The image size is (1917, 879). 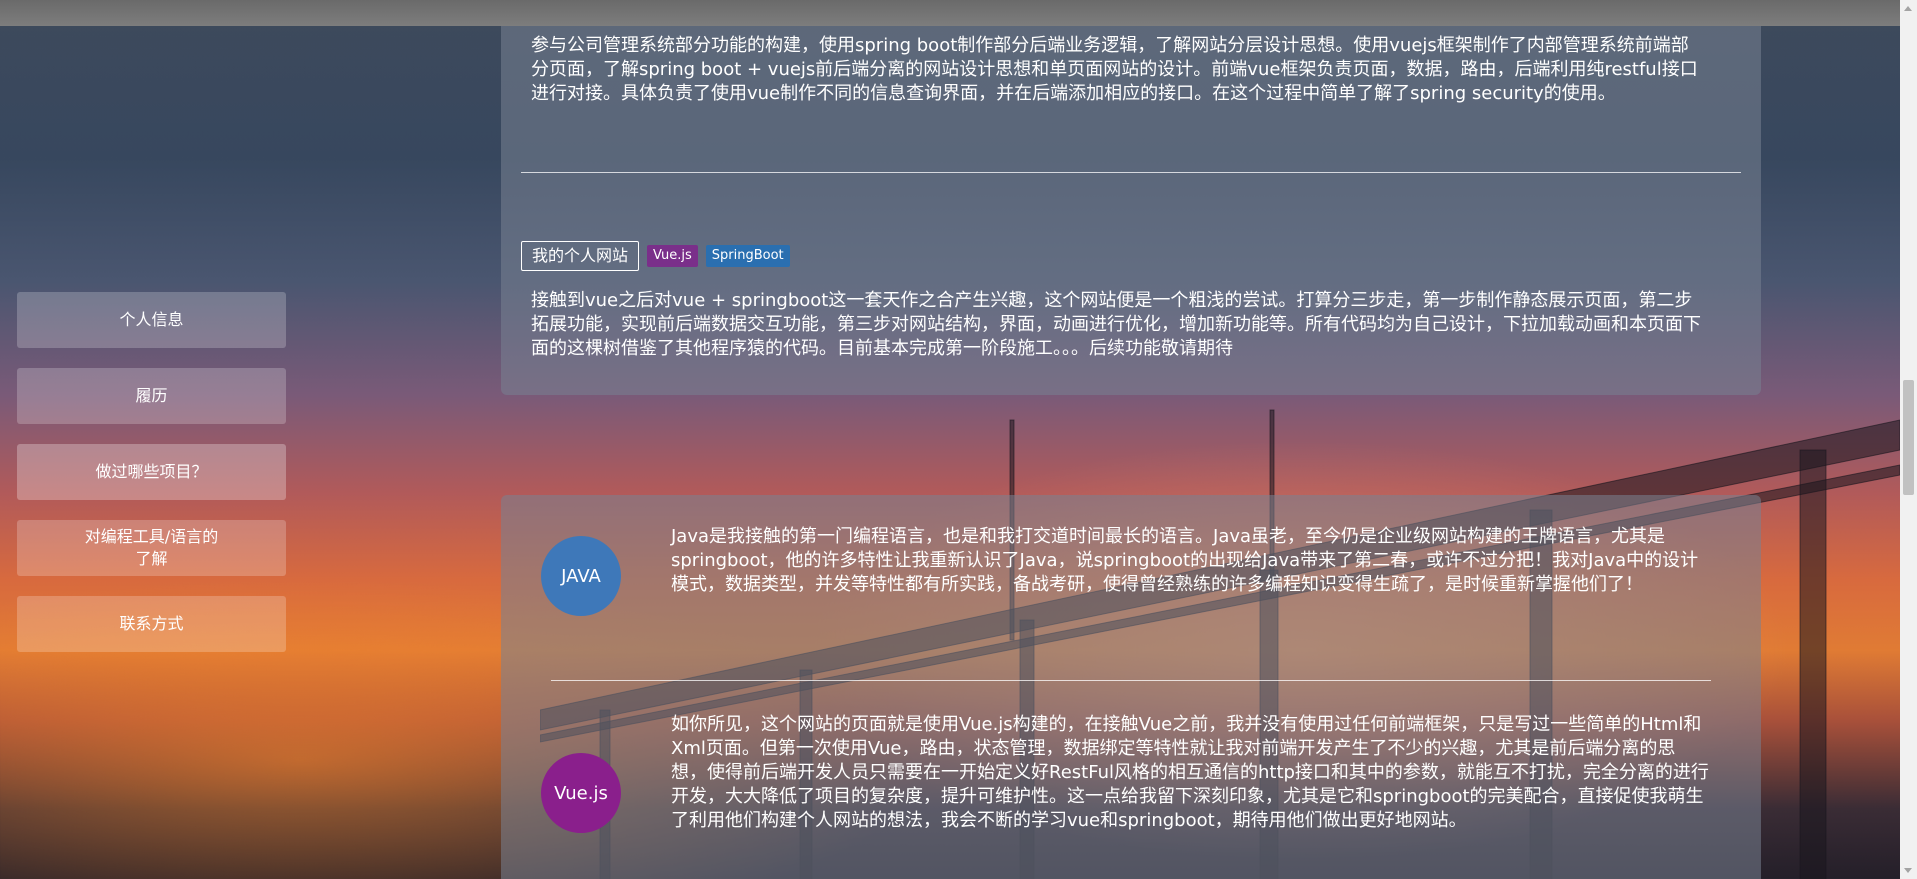 I want to click on browser-top-strip, so click(x=958, y=13).